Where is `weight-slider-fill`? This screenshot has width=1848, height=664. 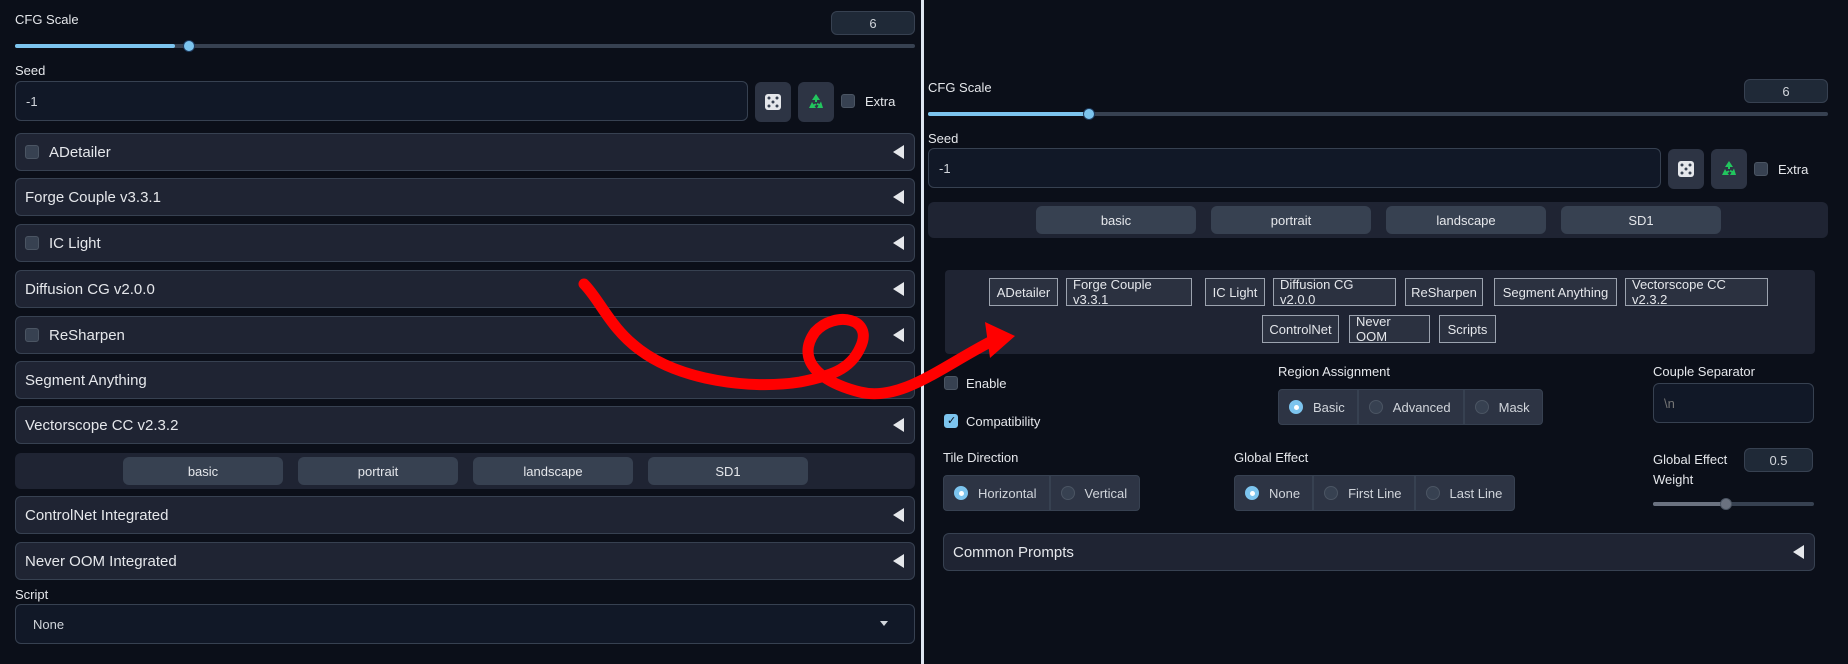
weight-slider-fill is located at coordinates (1689, 504).